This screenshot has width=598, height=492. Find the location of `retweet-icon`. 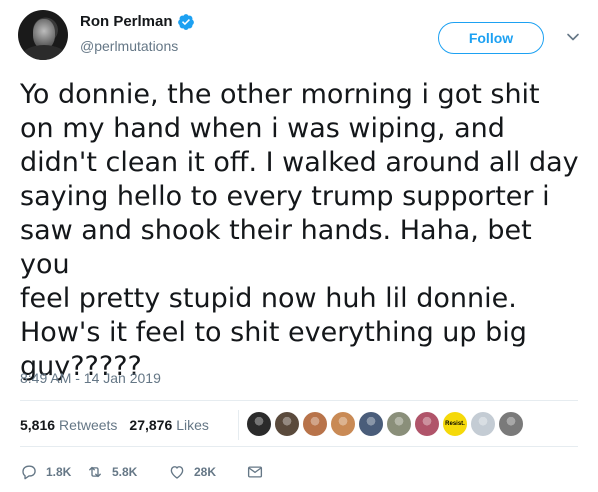

retweet-icon is located at coordinates (95, 472).